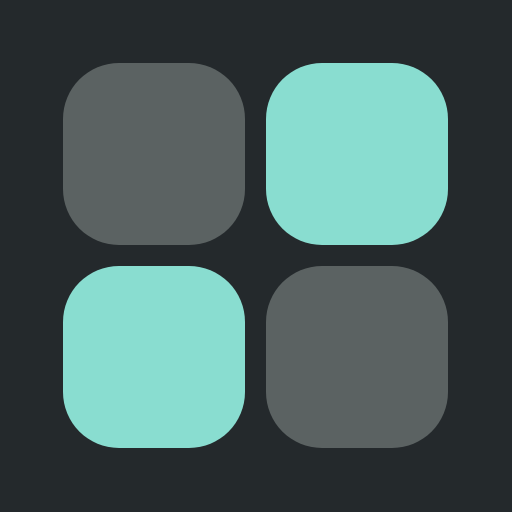  What do you see at coordinates (154, 154) in the screenshot?
I see `tile-top-left` at bounding box center [154, 154].